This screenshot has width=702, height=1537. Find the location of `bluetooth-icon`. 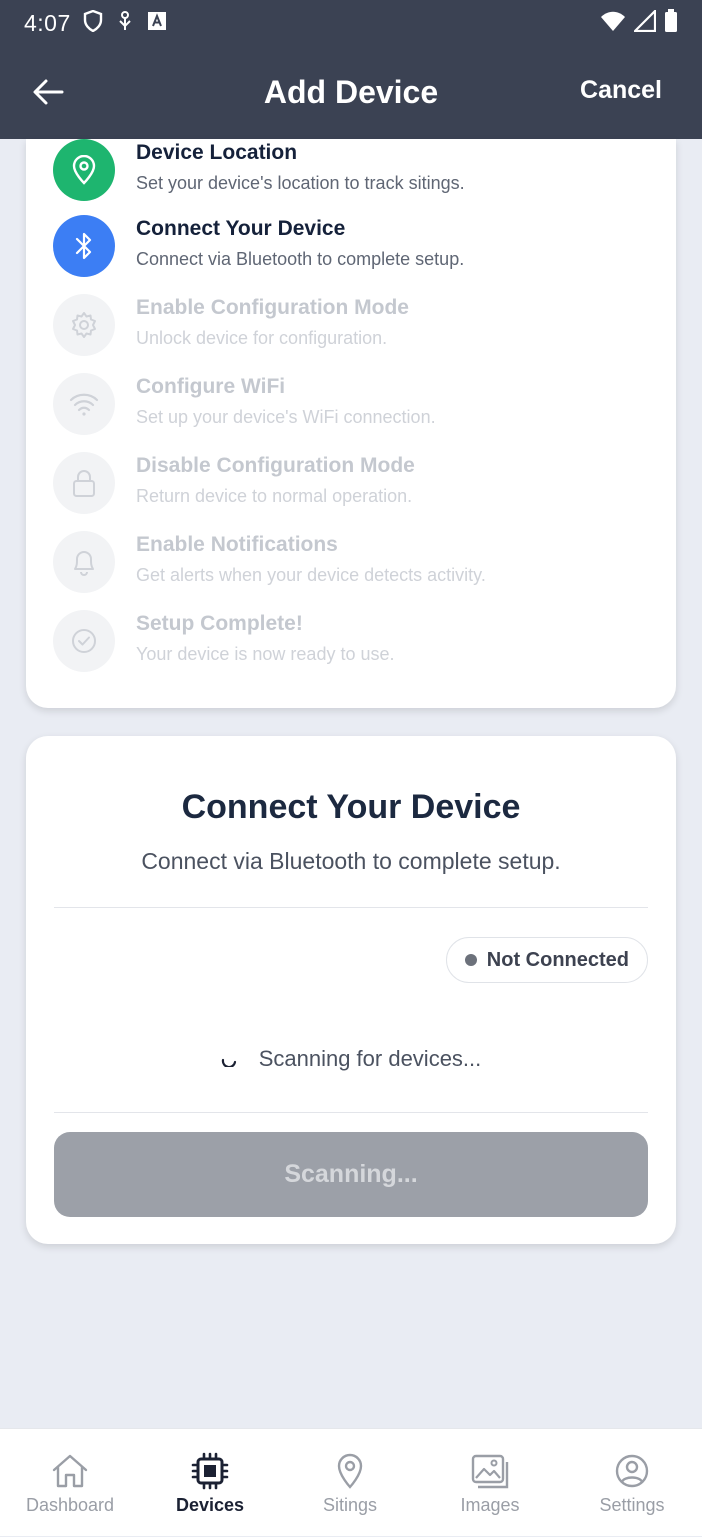

bluetooth-icon is located at coordinates (83, 246).